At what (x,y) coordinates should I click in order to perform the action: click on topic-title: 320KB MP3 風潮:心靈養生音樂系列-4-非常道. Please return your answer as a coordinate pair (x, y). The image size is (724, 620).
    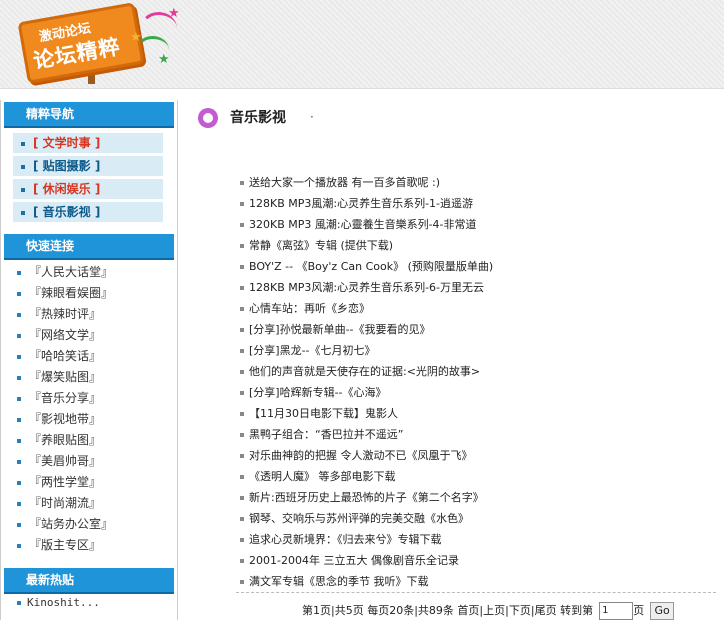
    Looking at the image, I should click on (363, 224).